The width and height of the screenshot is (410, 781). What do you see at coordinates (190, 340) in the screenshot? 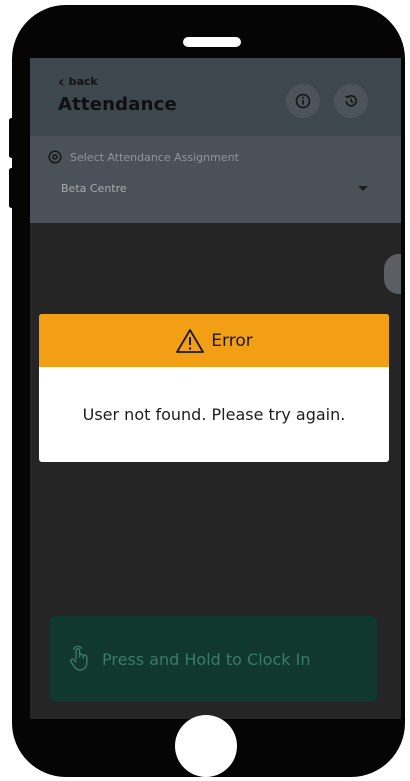
I see `warning-icon` at bounding box center [190, 340].